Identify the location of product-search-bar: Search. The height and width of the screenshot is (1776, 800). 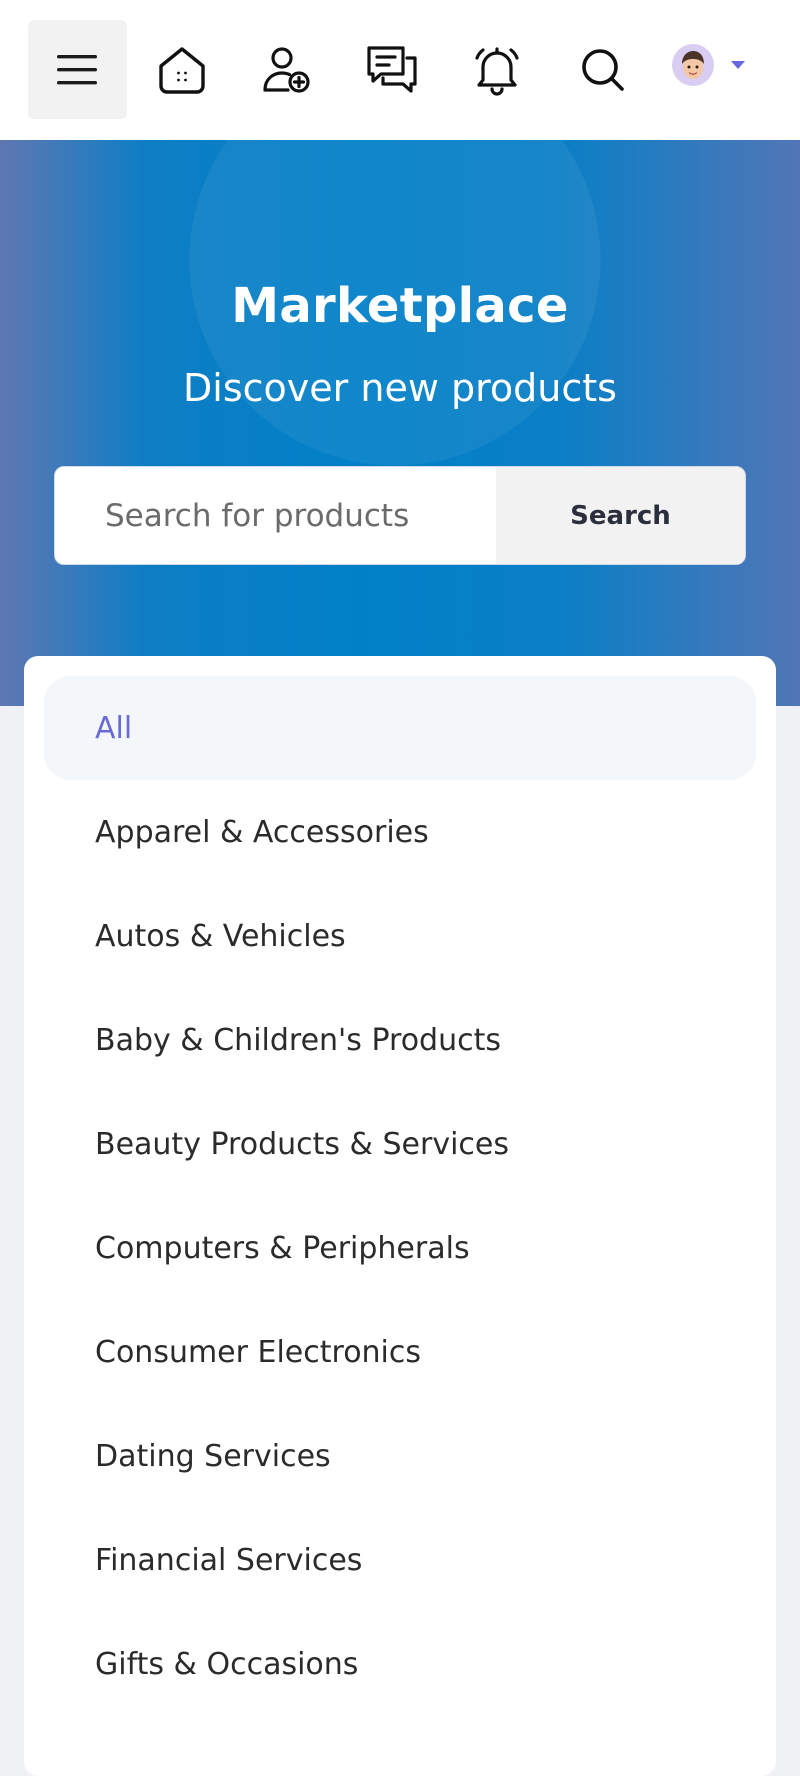
(400, 515).